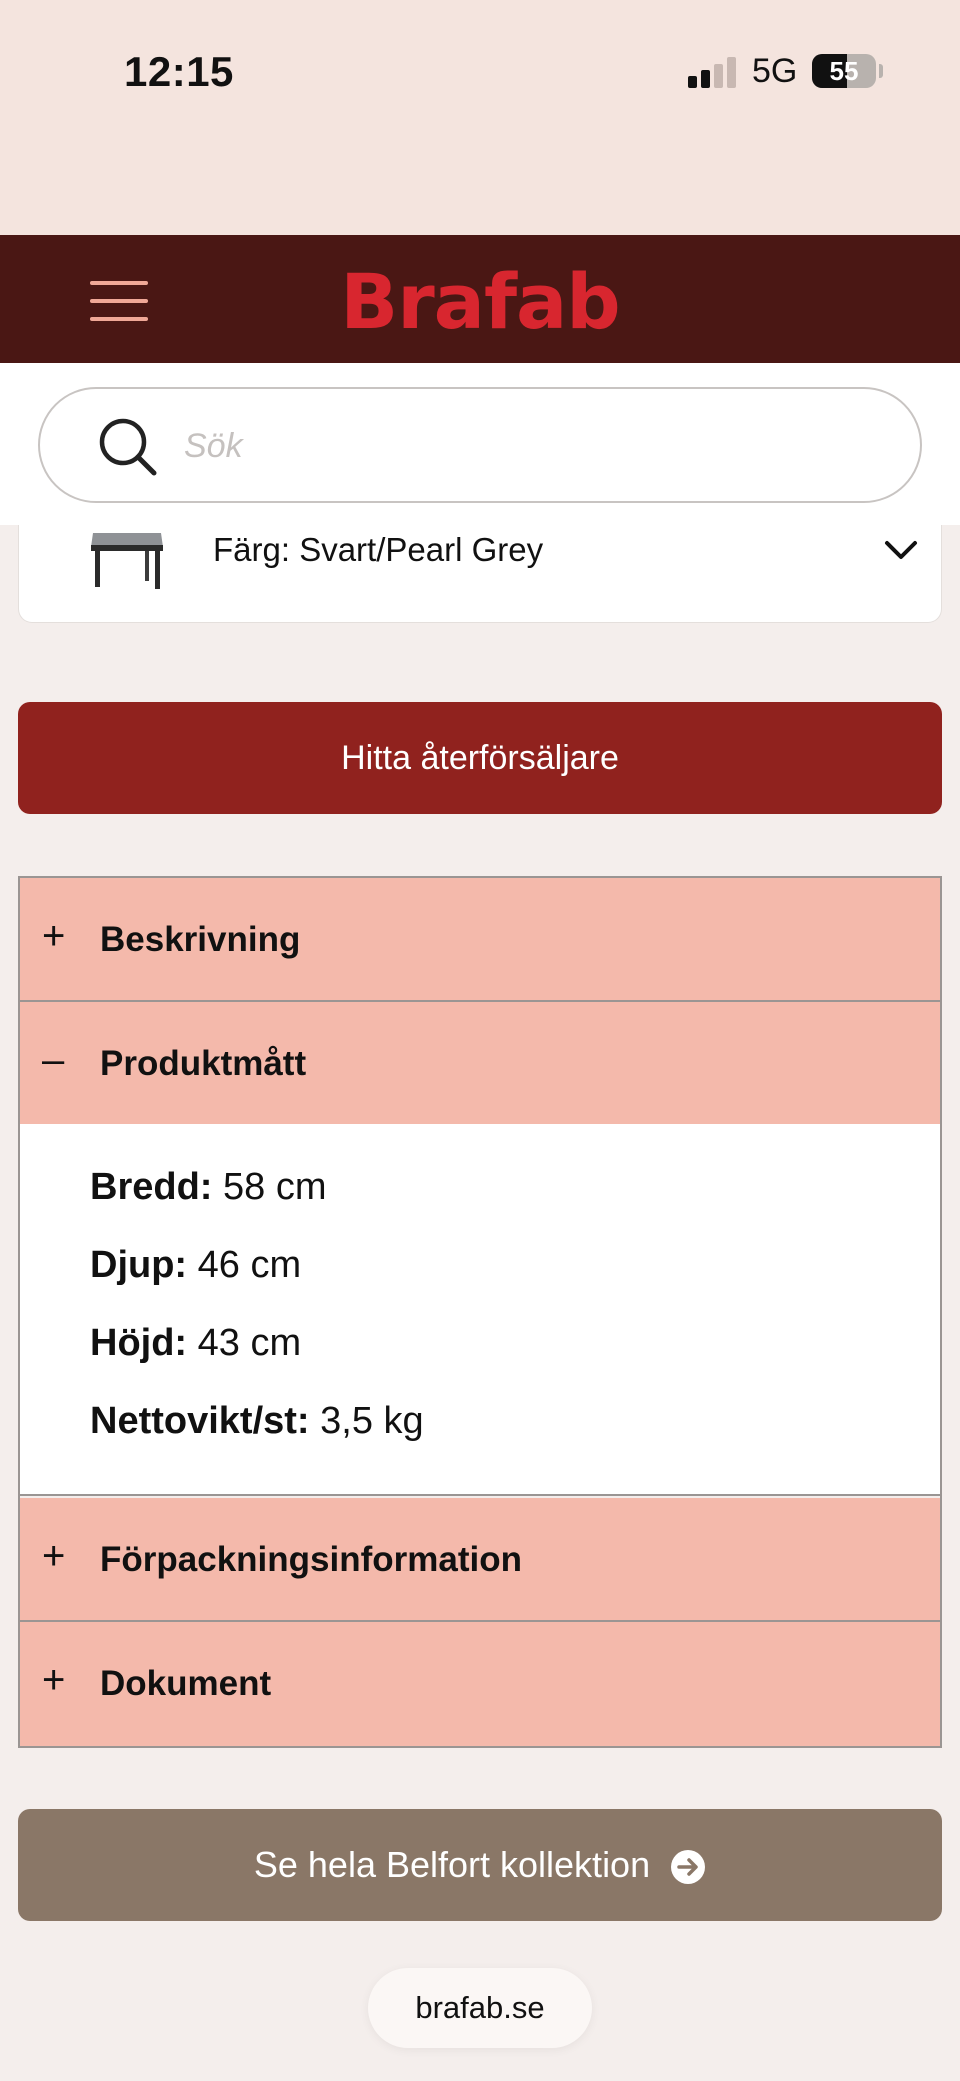 The height and width of the screenshot is (2081, 960). Describe the element at coordinates (480, 301) in the screenshot. I see `brand-logo: Brafab` at that location.